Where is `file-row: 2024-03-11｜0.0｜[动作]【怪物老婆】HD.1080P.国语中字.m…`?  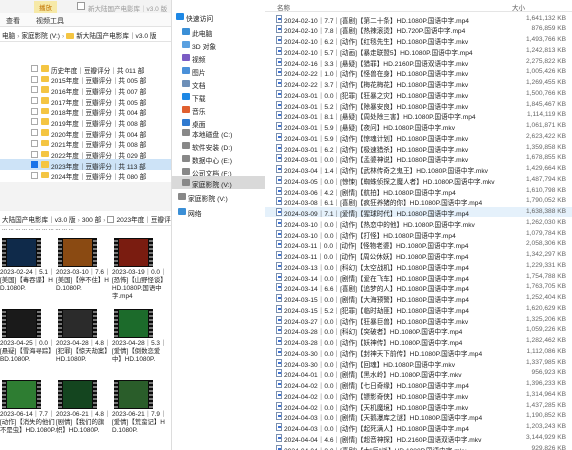 file-row: 2024-03-11｜0.0｜[动作]【怪物老婆】HD.1080P.国语中字.m… is located at coordinates (418, 244).